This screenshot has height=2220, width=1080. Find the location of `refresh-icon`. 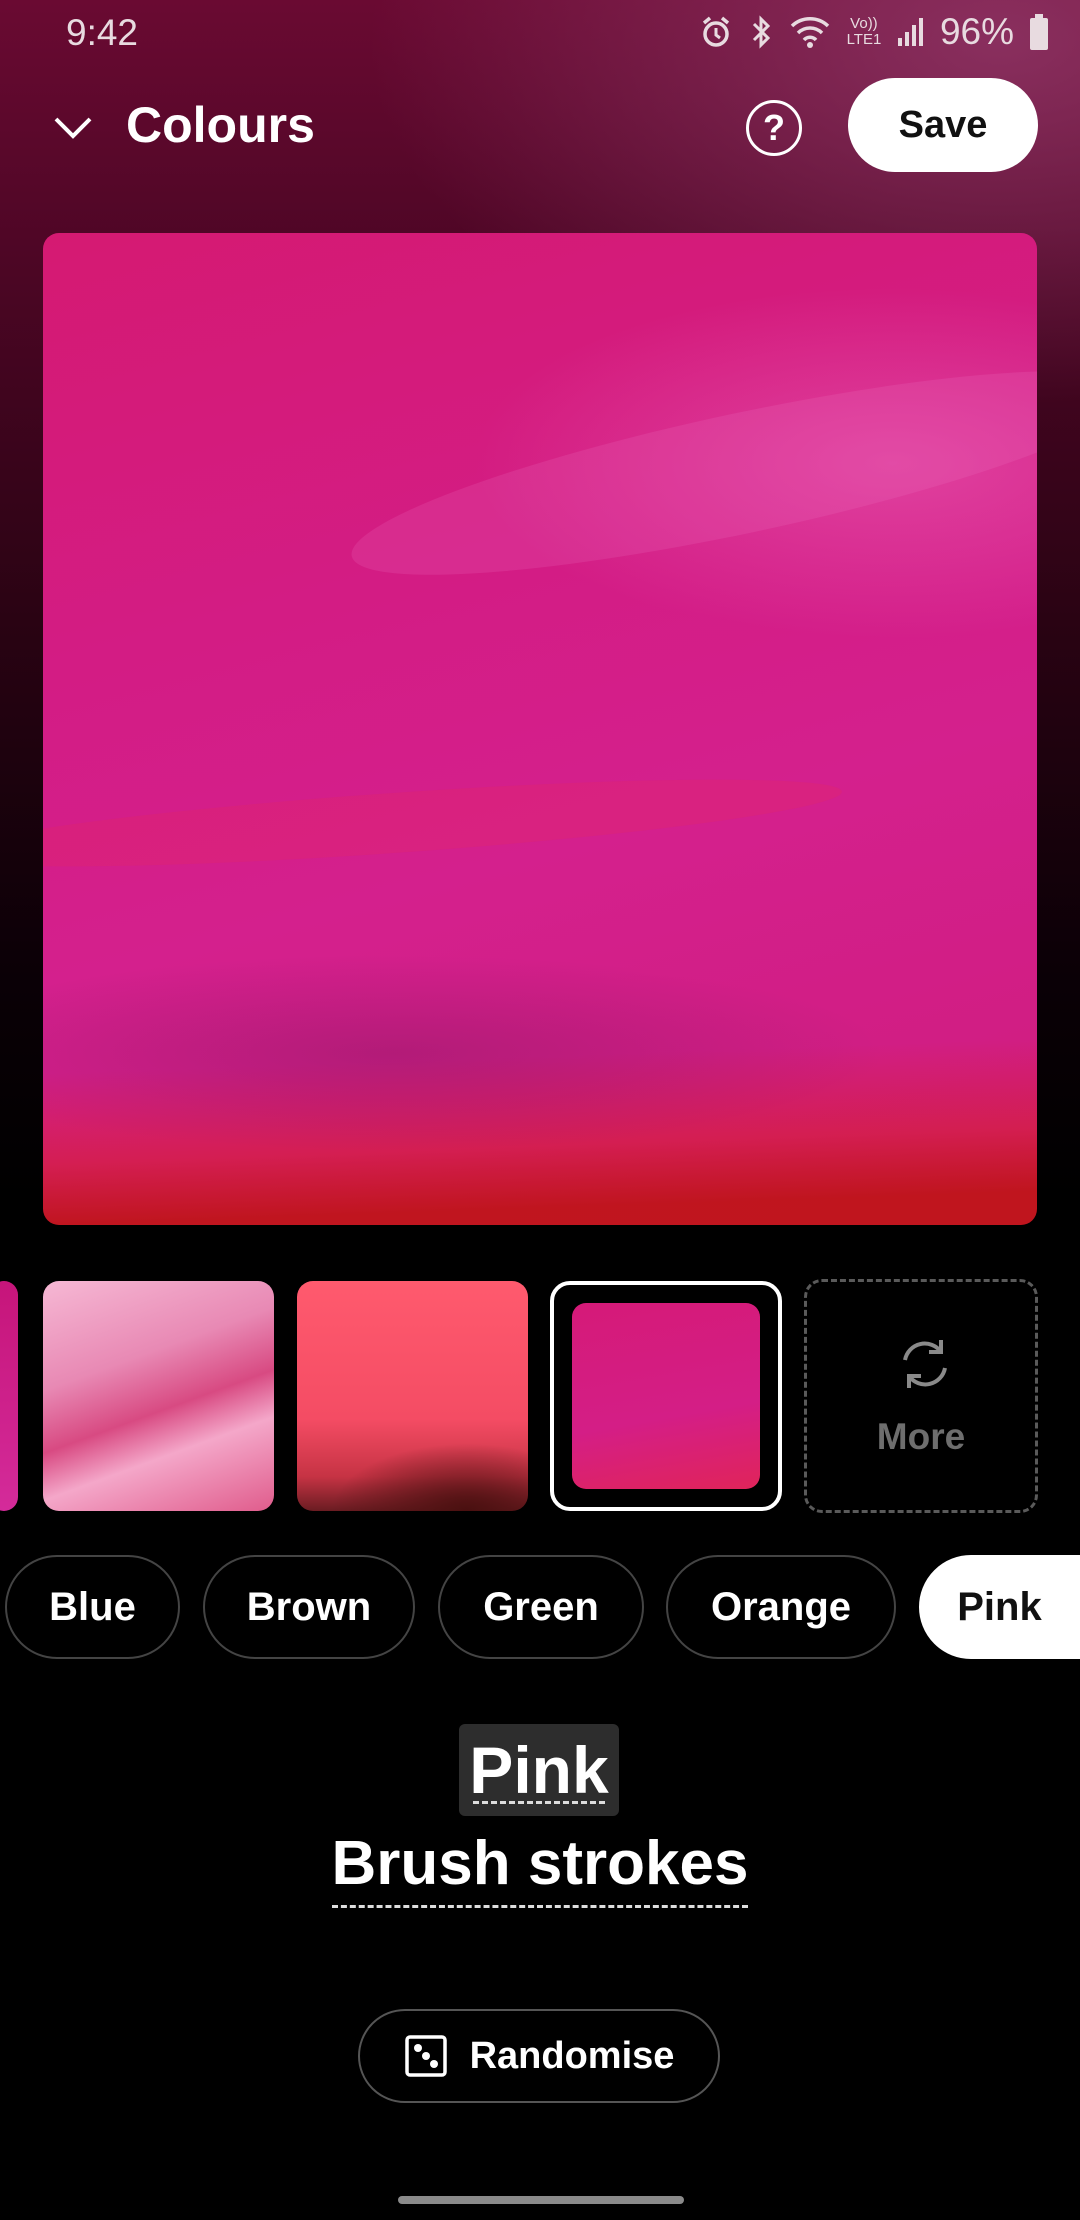

refresh-icon is located at coordinates (925, 1364).